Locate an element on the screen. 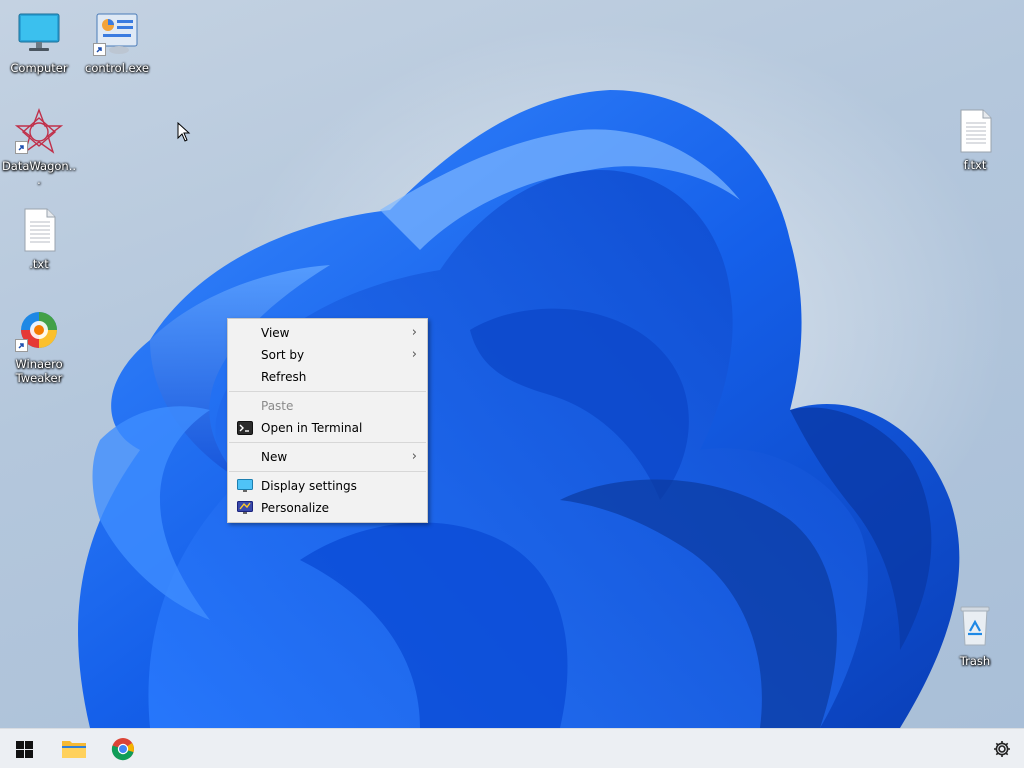 The height and width of the screenshot is (769, 1024). desktop-icon-winaero: Winaero Tweaker is located at coordinates (39, 345).